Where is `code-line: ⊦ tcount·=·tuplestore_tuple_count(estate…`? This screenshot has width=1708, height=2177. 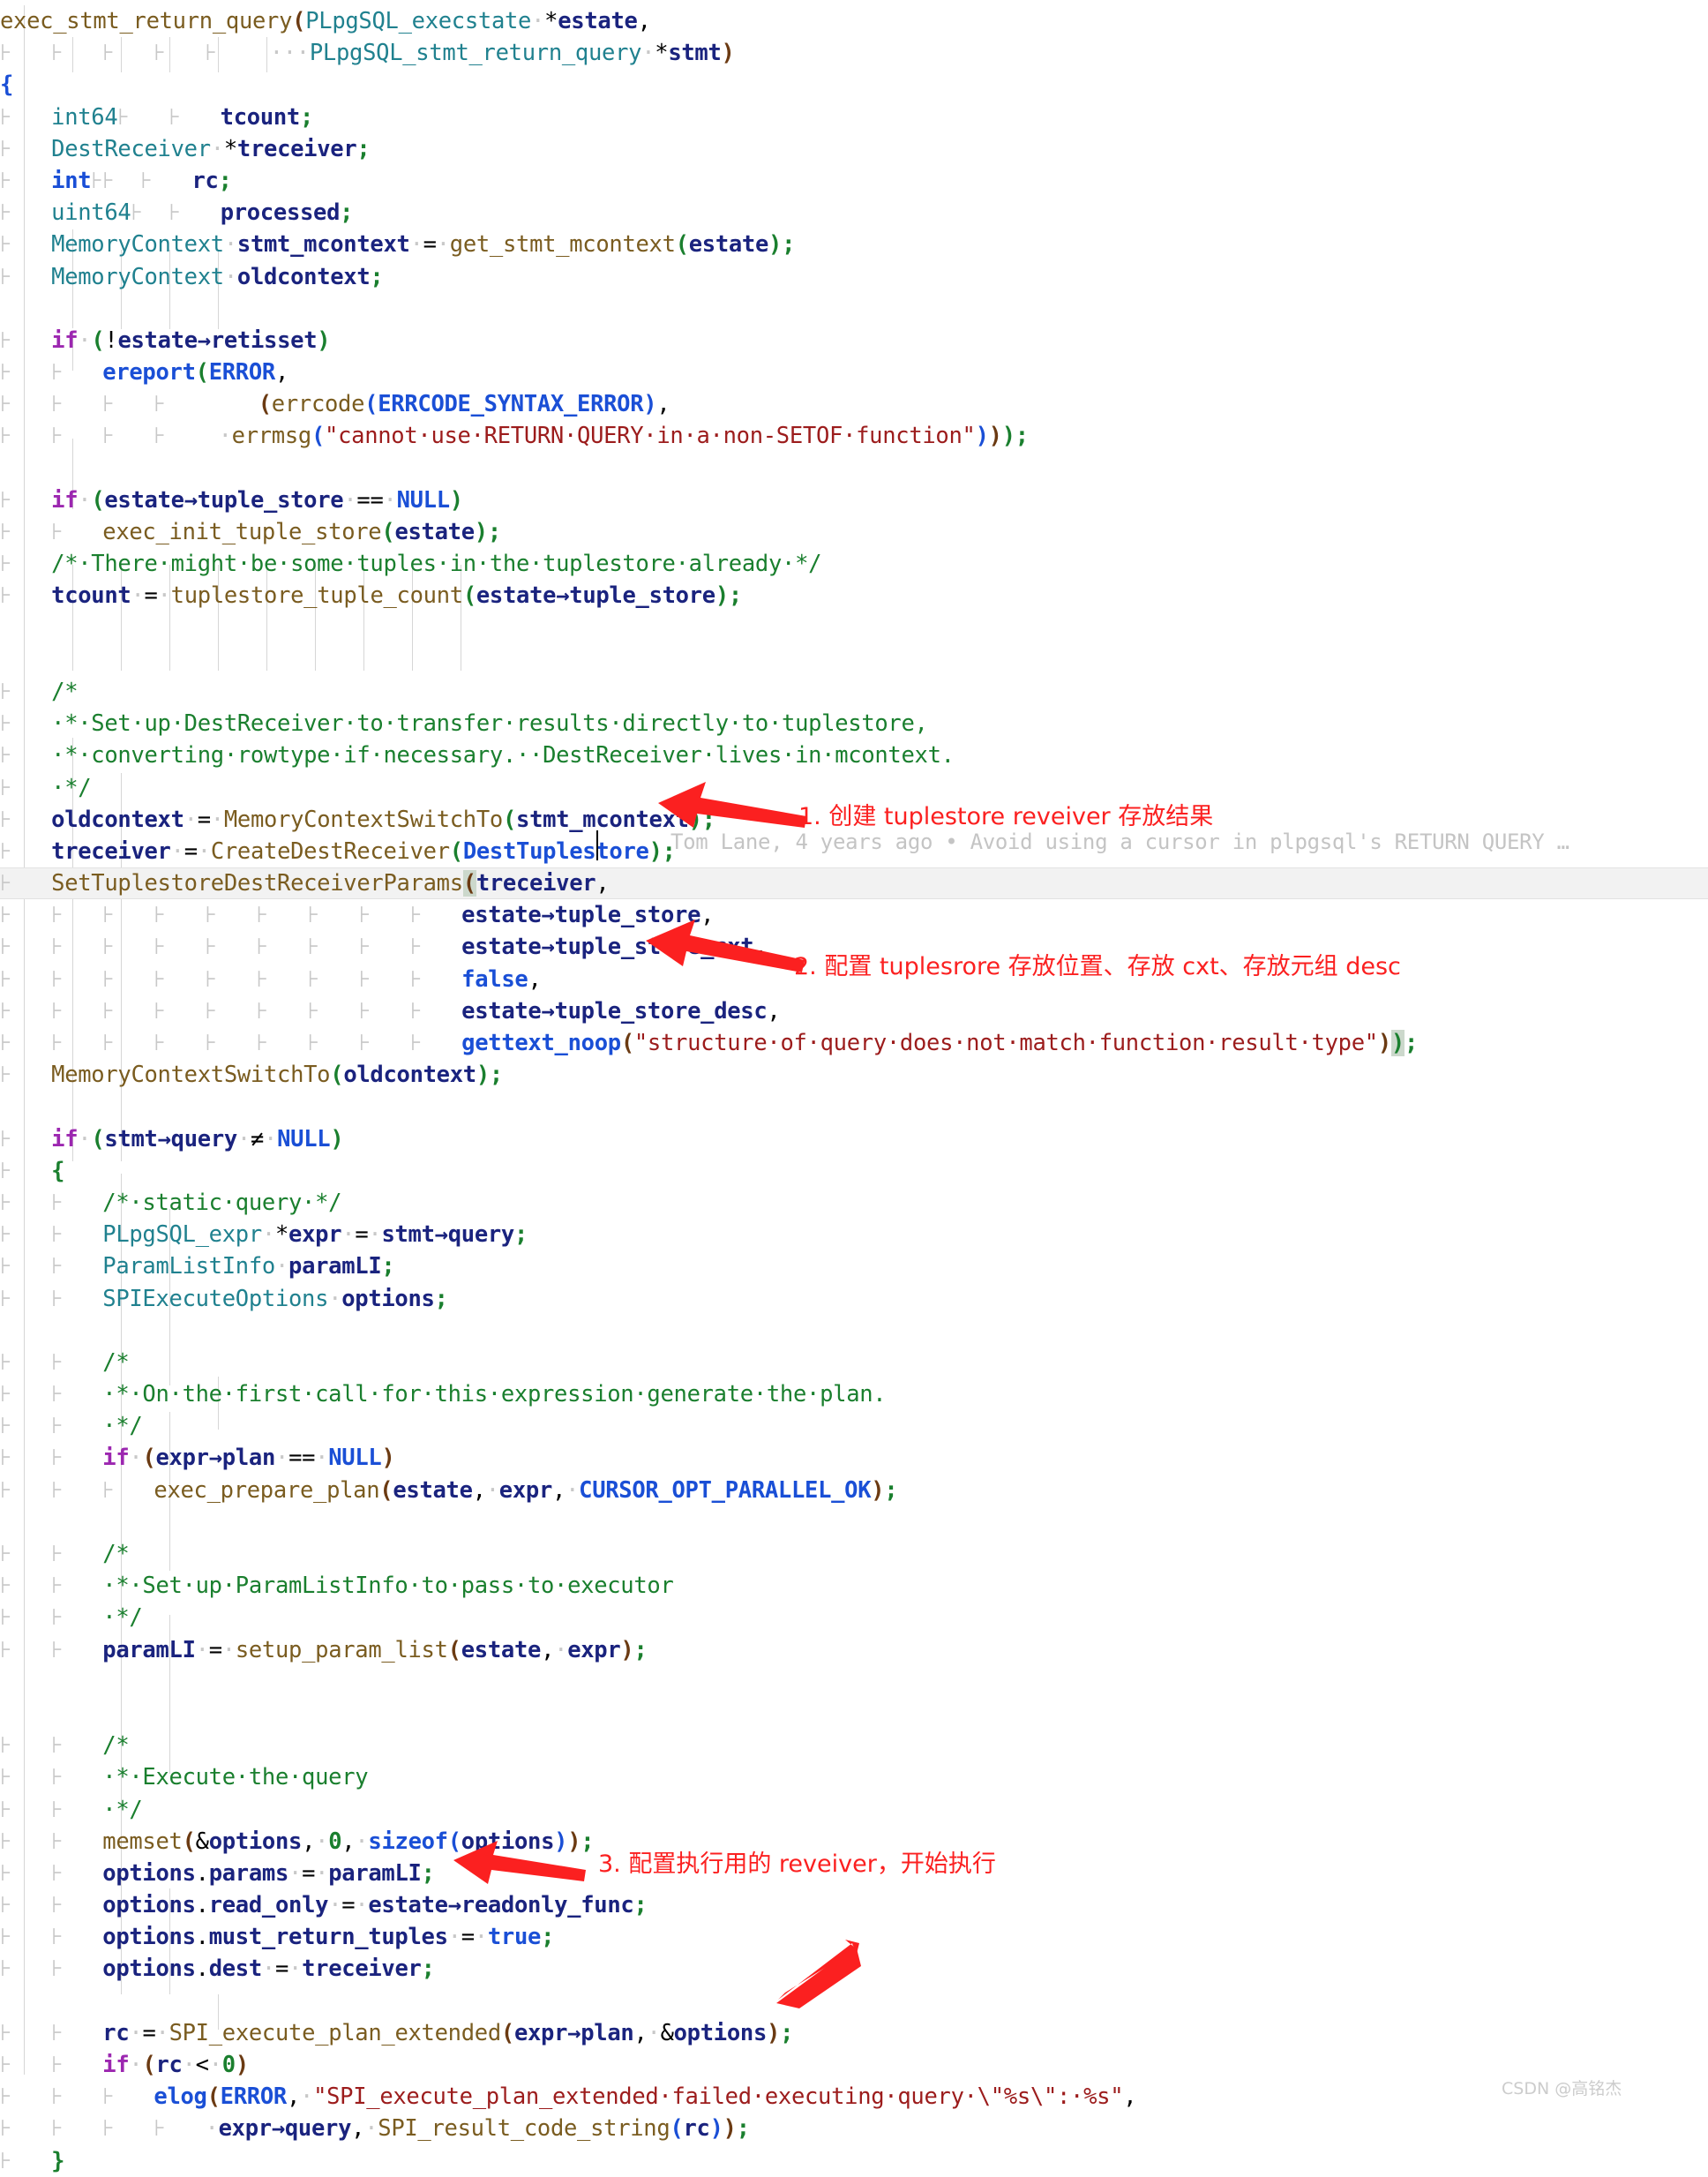
code-line: ⊦ tcount·=·tuplestore_tuple_count(estate… is located at coordinates (854, 596).